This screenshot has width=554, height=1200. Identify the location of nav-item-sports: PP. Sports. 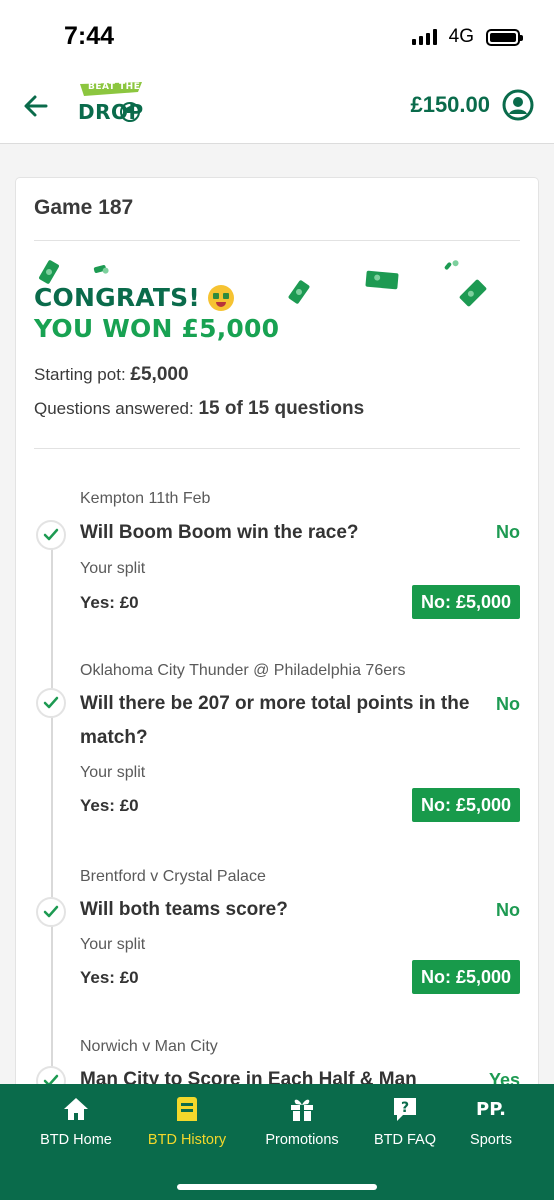
(491, 1120).